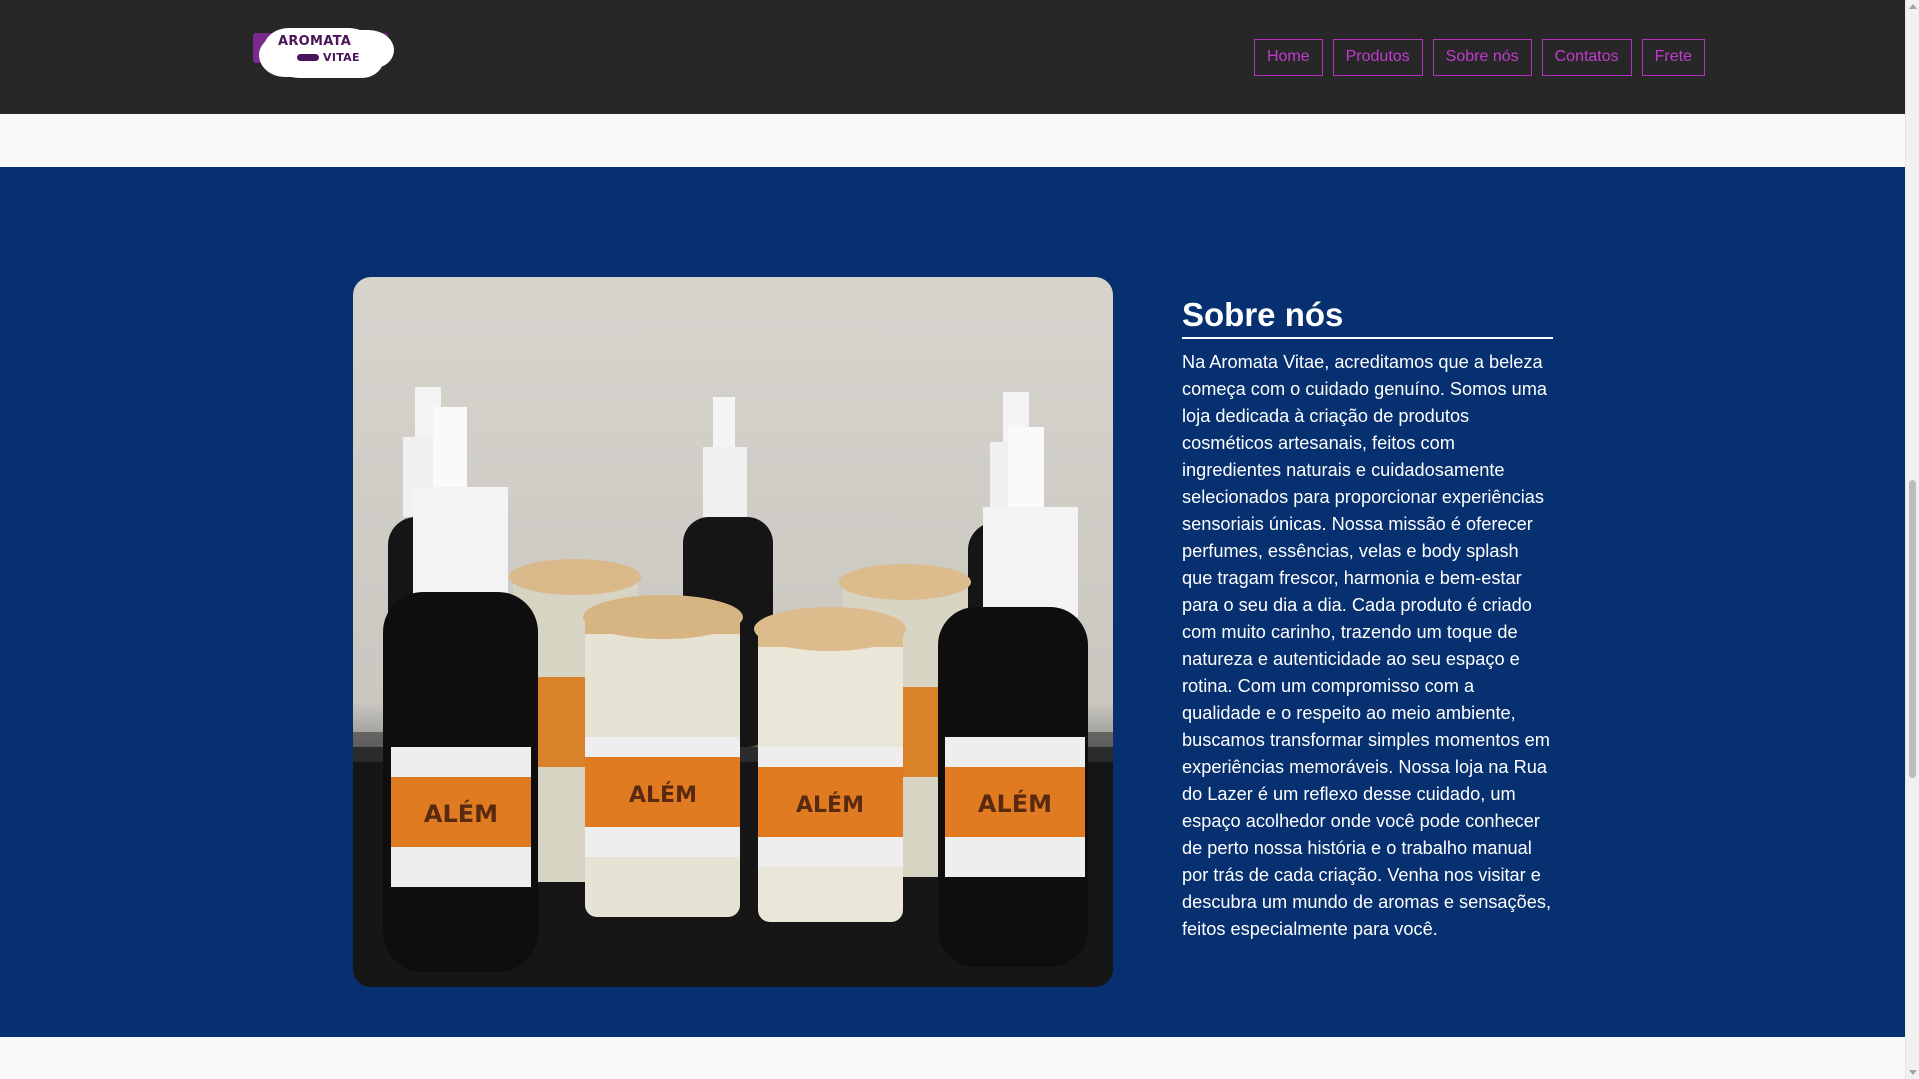 The image size is (1919, 1079). I want to click on logo-text-line1: AROMATA, so click(315, 41).